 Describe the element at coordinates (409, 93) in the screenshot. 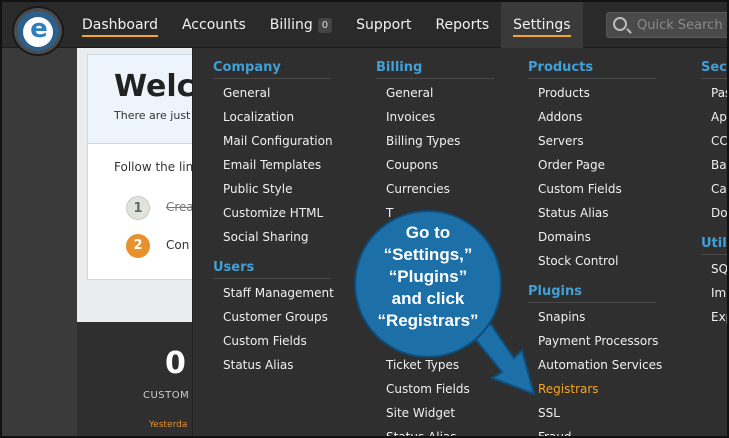

I see `menu-item-billing-general: General` at that location.